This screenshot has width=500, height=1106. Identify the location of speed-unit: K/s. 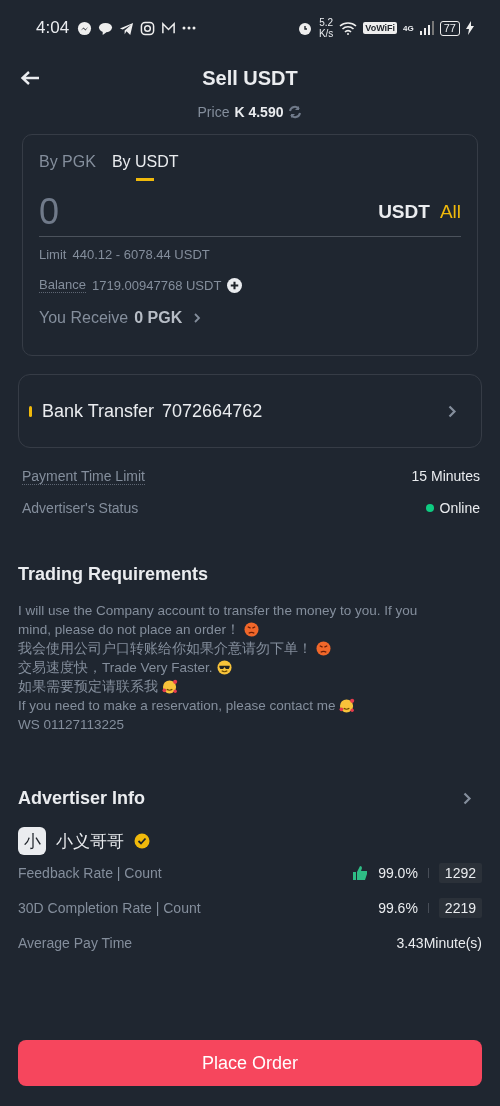
(326, 33).